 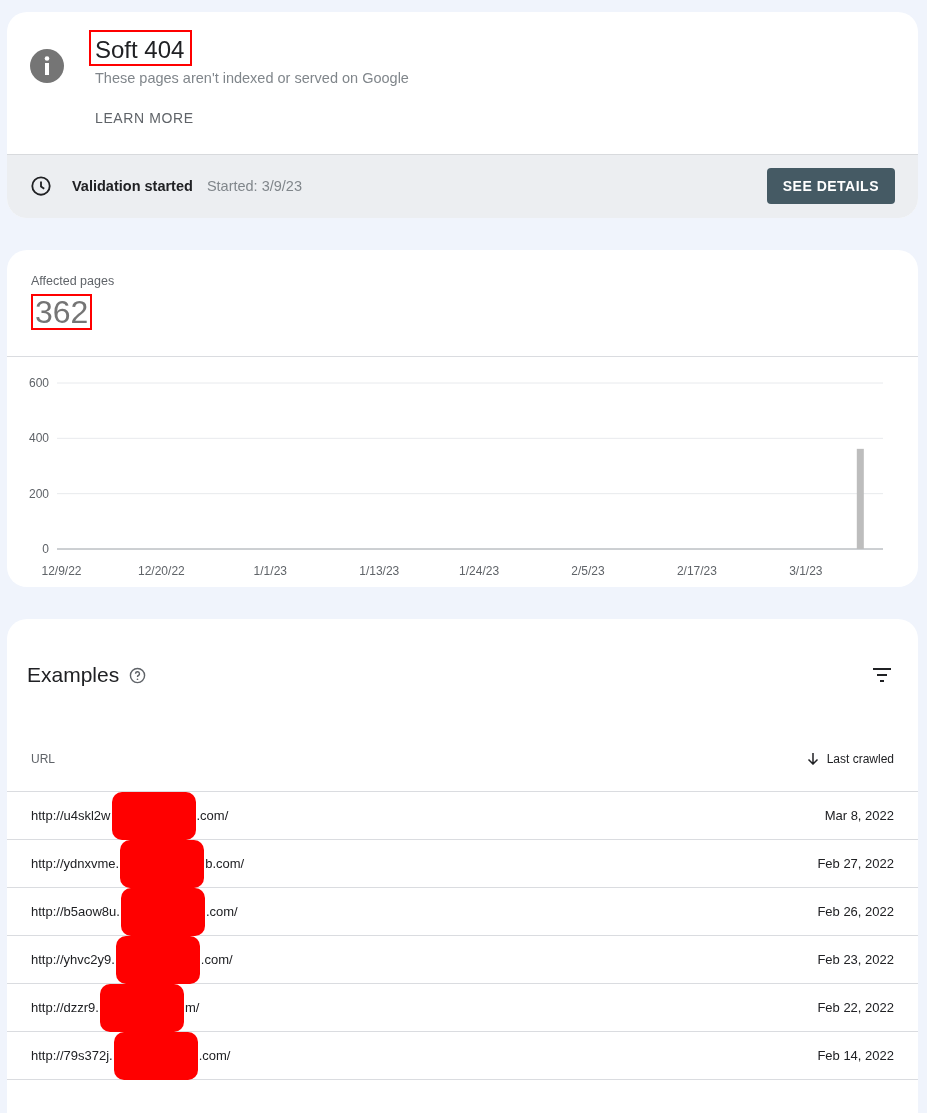 What do you see at coordinates (38, 493) in the screenshot?
I see `y-tick-label: 200` at bounding box center [38, 493].